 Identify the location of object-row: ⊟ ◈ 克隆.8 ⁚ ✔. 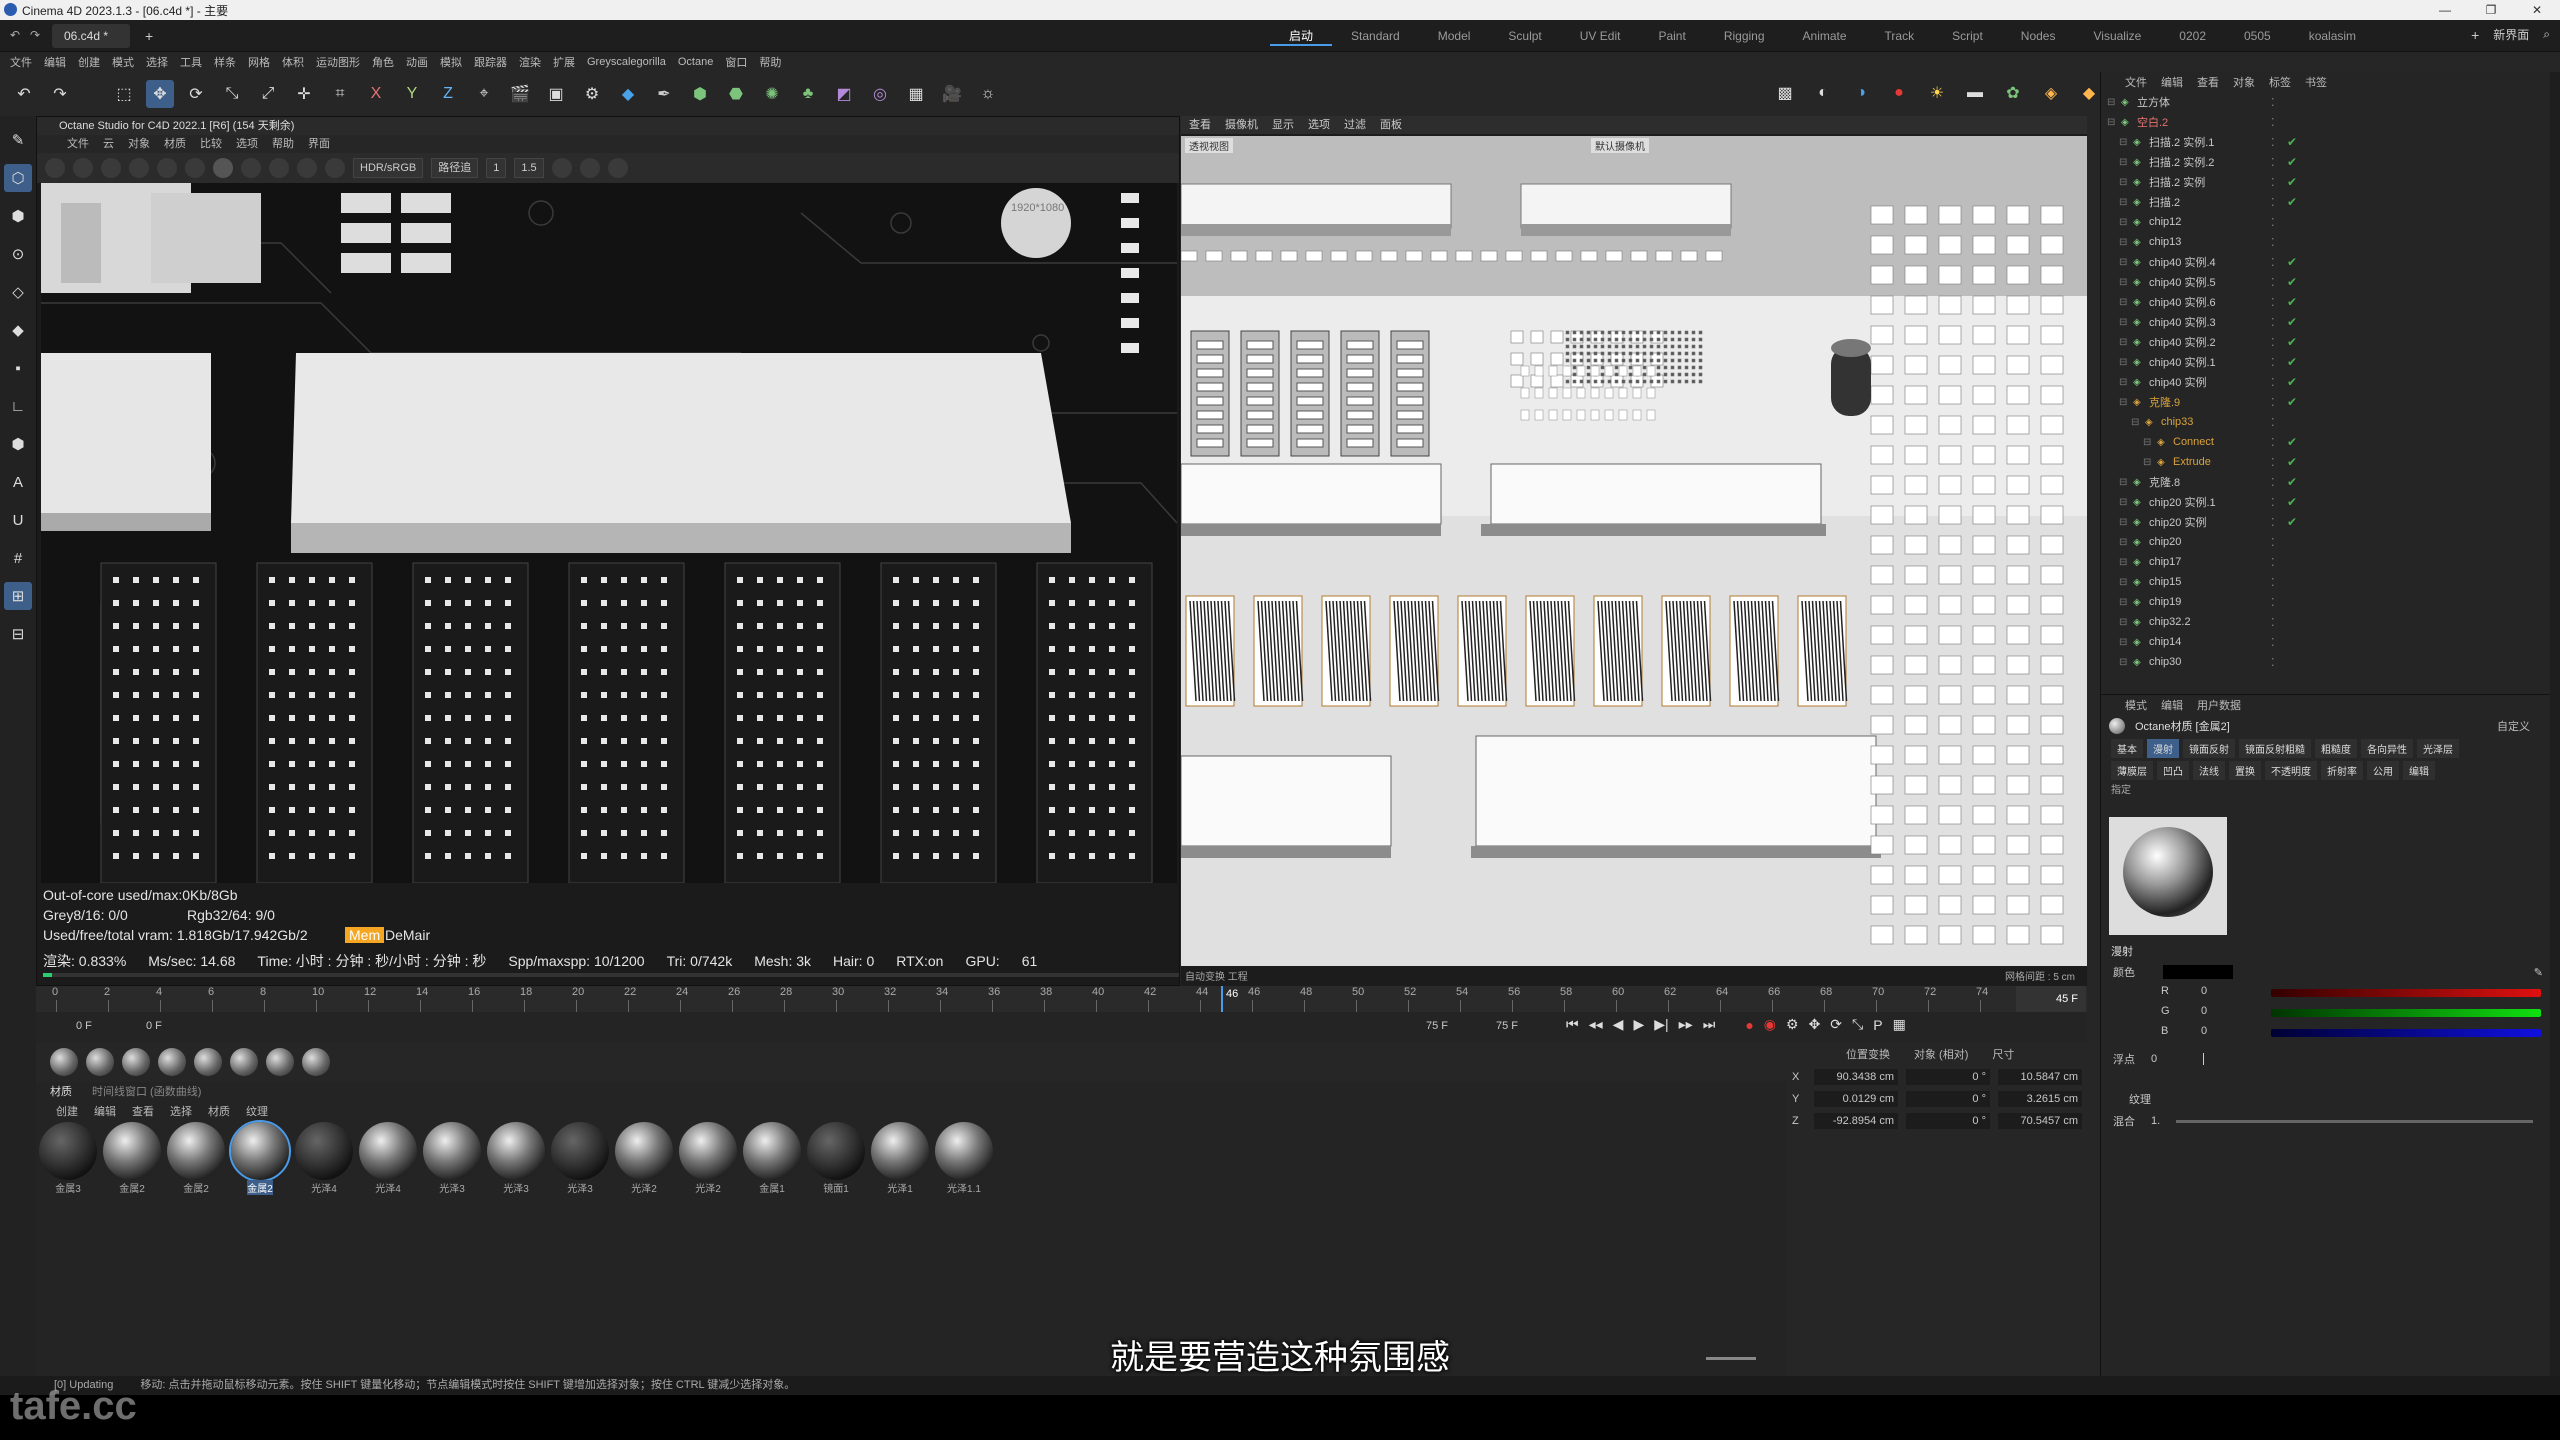
(2325, 482).